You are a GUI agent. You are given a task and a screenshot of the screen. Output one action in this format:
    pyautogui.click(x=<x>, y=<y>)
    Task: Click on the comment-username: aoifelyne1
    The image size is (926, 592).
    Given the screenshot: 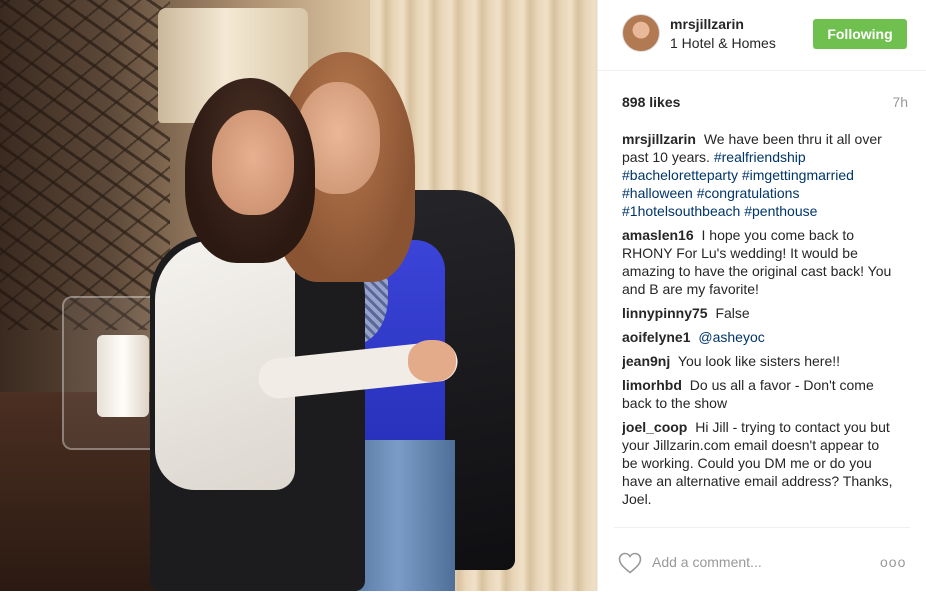 What is the action you would take?
    pyautogui.click(x=656, y=337)
    